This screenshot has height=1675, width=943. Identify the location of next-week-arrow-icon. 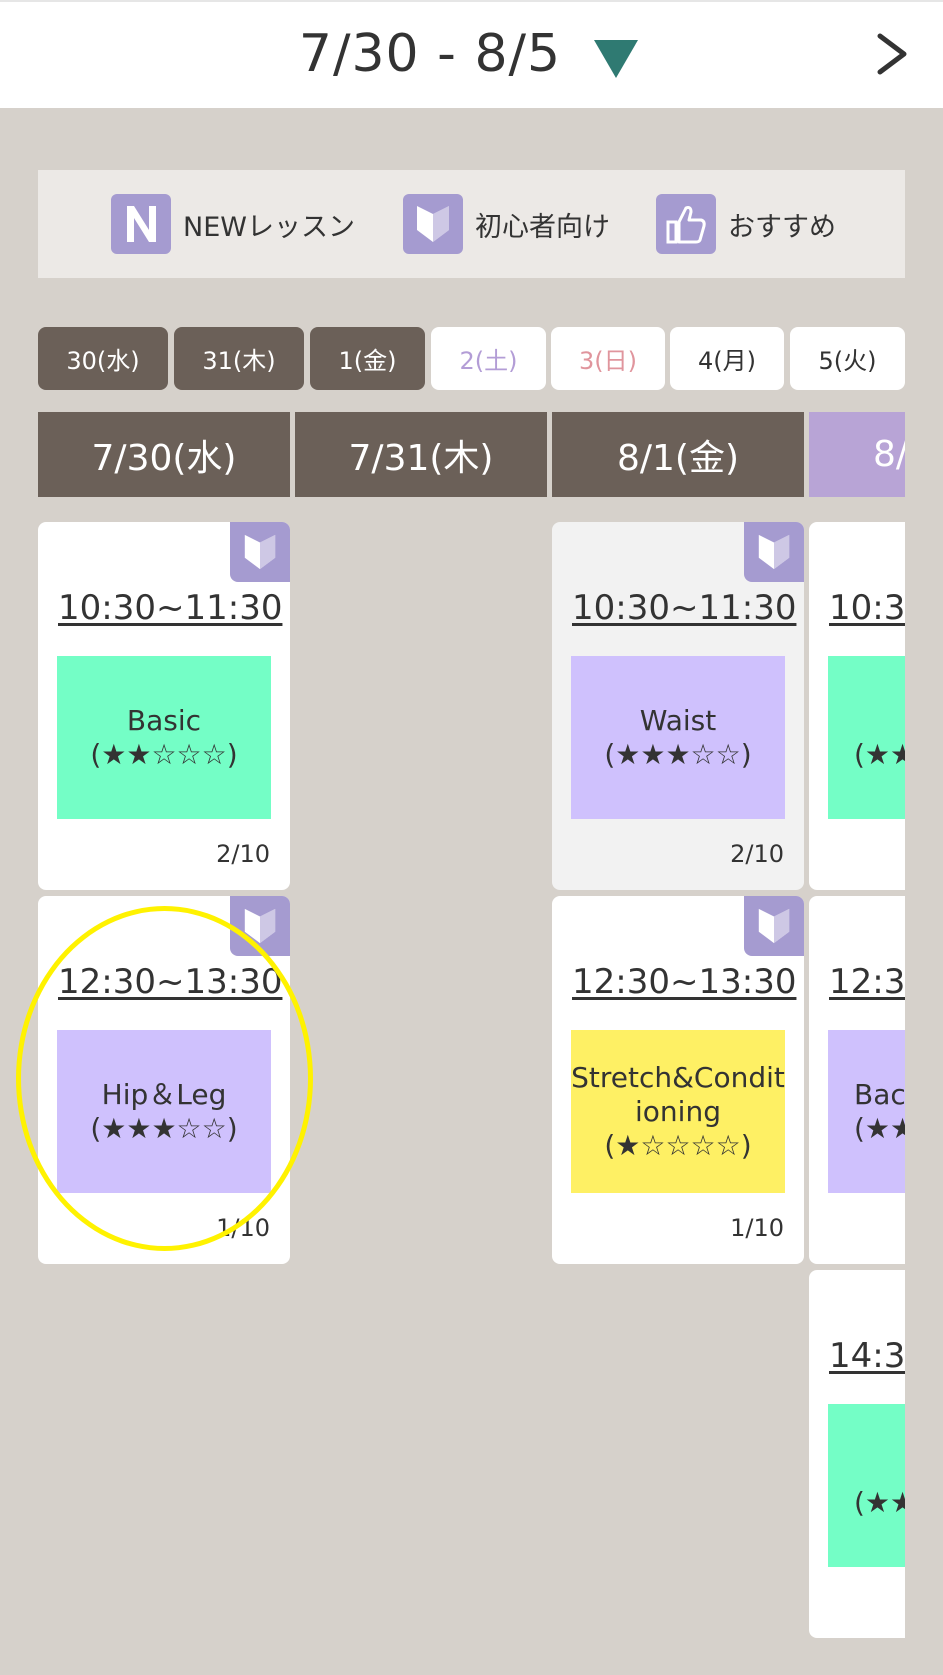
(892, 54).